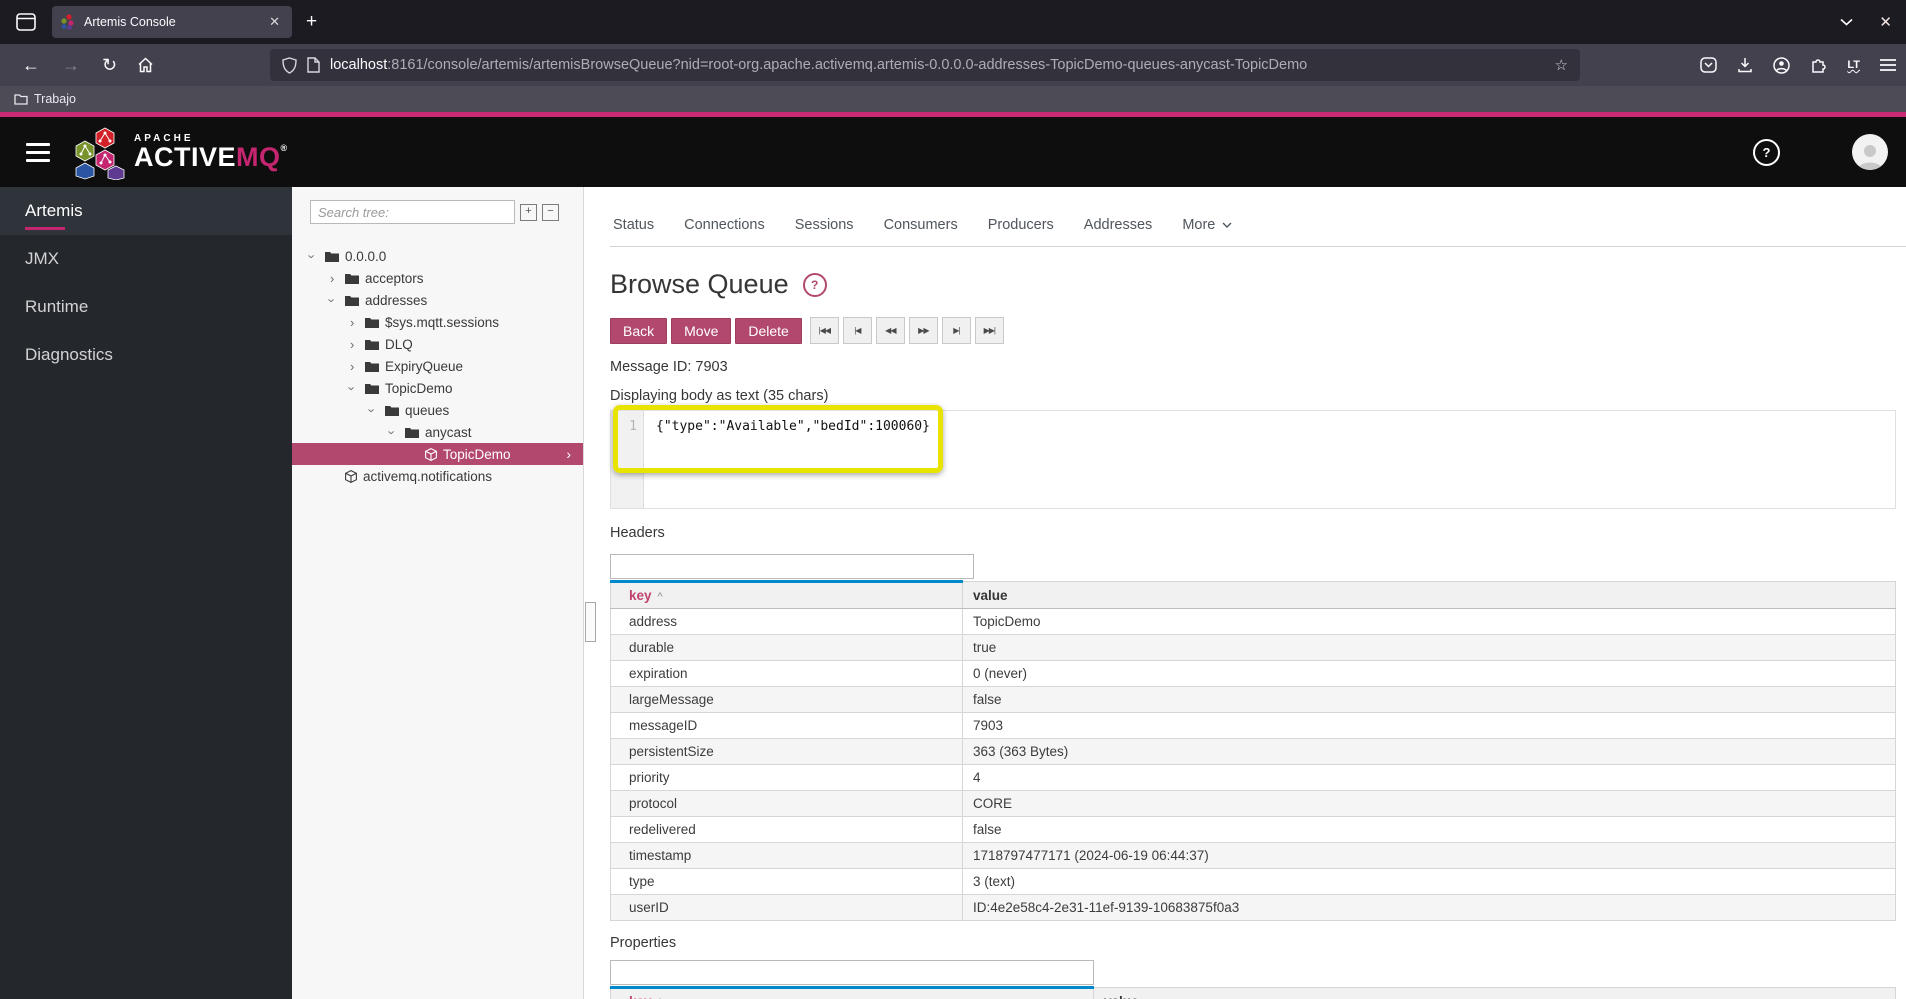 The image size is (1906, 999). I want to click on headers-value-cell: 363 (363 Bytes), so click(1429, 751).